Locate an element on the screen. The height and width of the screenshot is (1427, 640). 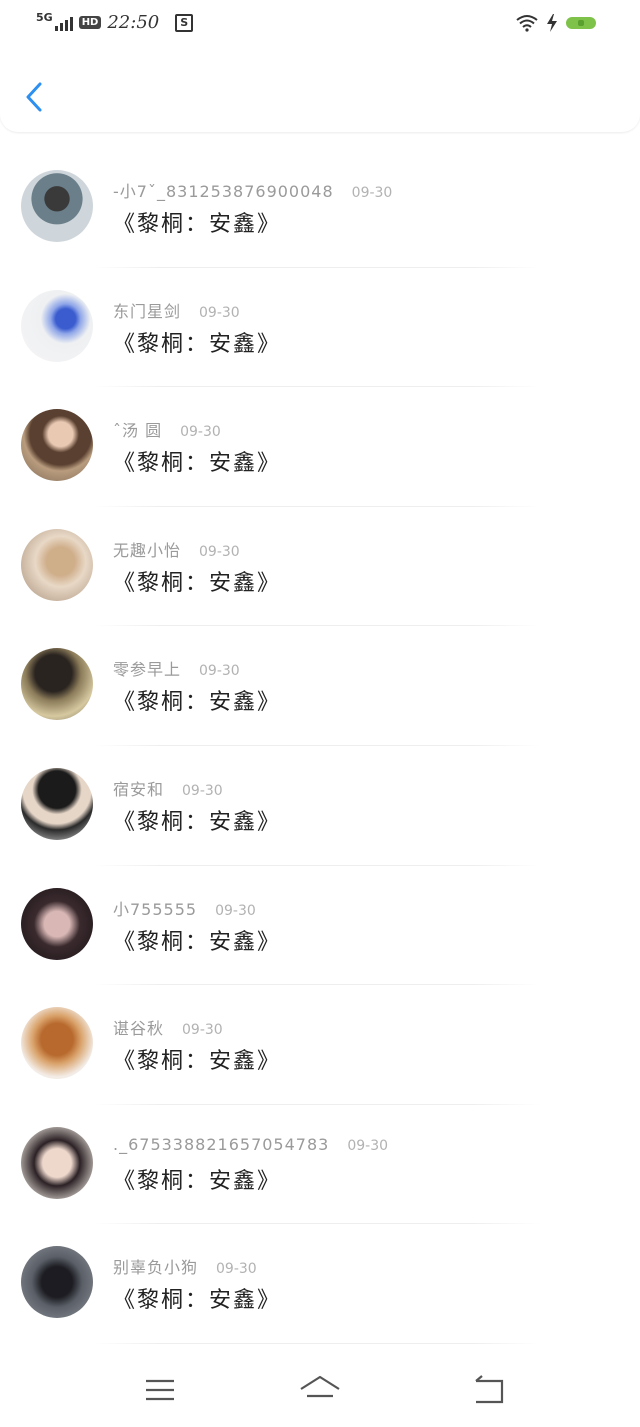
wifi-icon is located at coordinates (527, 23).